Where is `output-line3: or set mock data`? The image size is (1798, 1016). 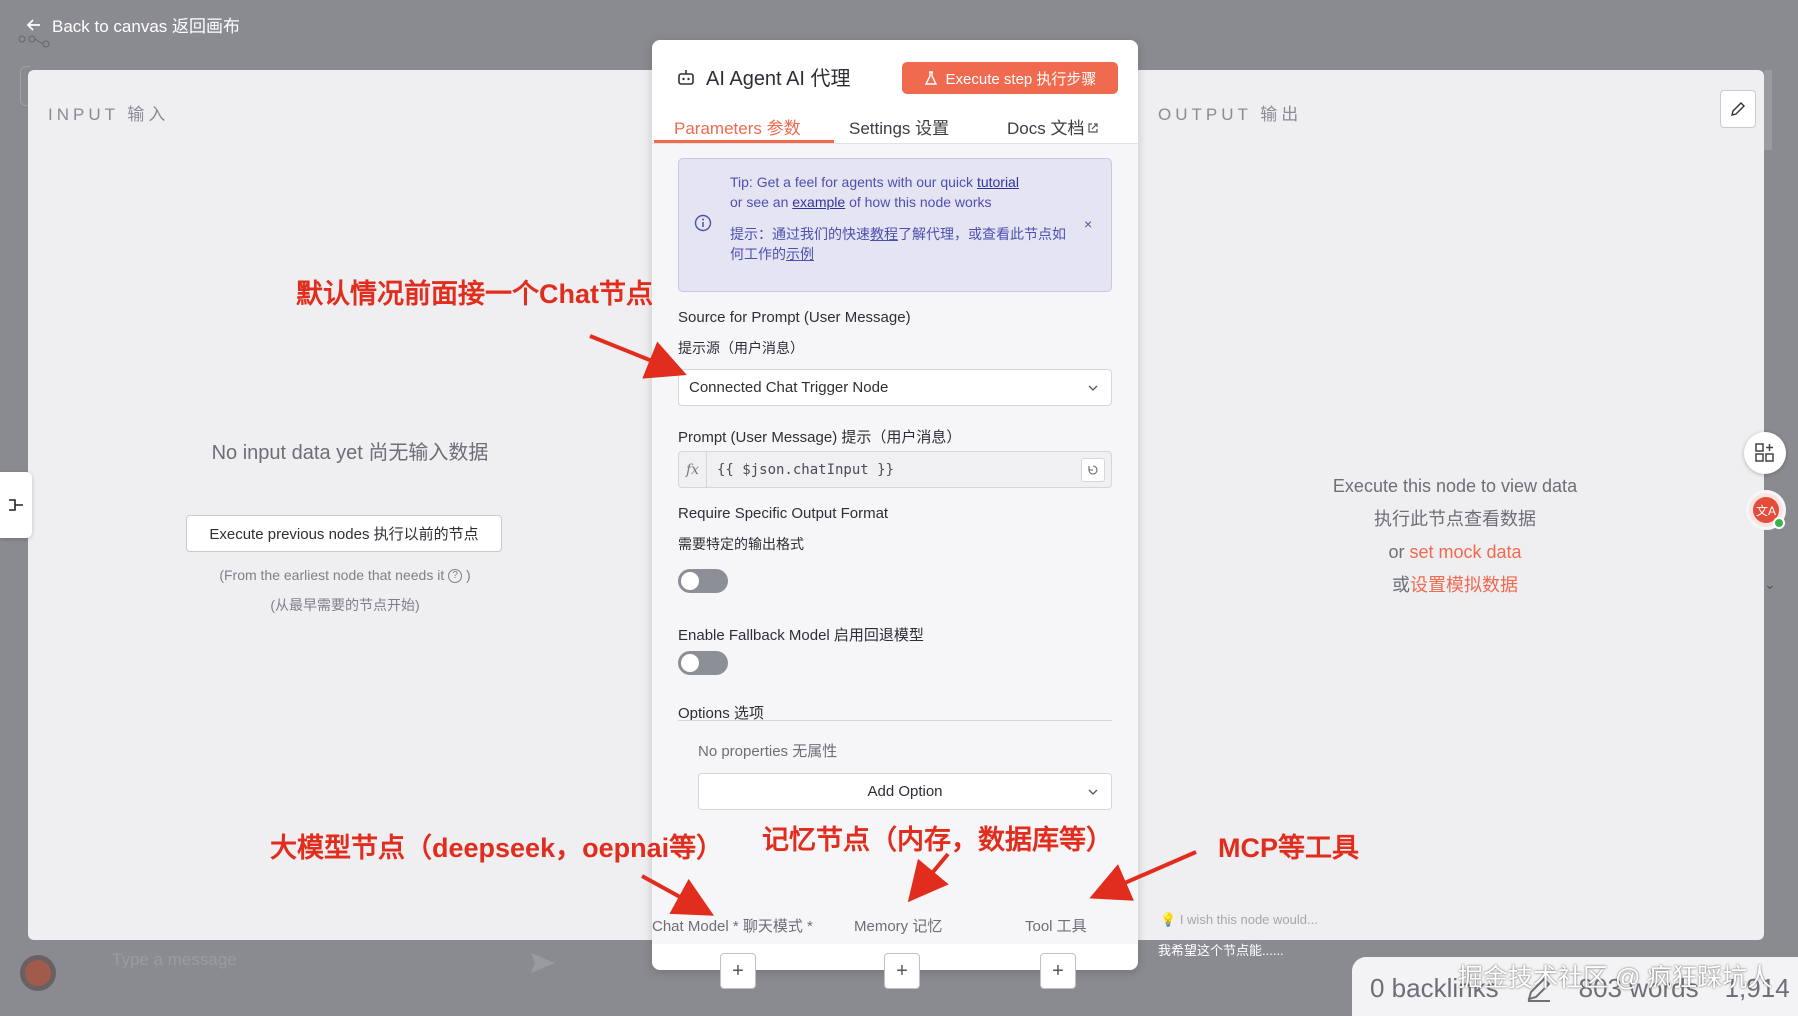 output-line3: or set mock data is located at coordinates (1455, 552).